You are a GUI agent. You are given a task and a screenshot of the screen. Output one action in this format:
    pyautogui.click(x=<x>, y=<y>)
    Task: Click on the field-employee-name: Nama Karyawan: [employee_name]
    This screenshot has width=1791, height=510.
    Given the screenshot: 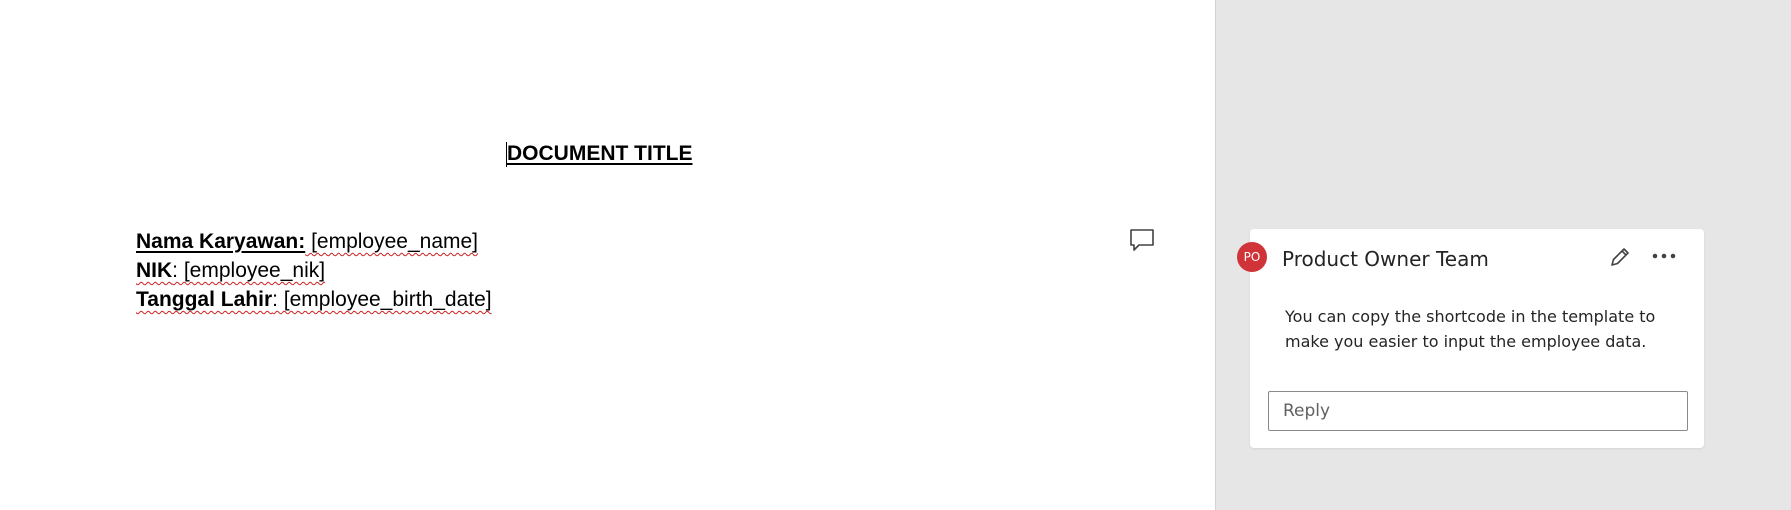 What is the action you would take?
    pyautogui.click(x=307, y=242)
    